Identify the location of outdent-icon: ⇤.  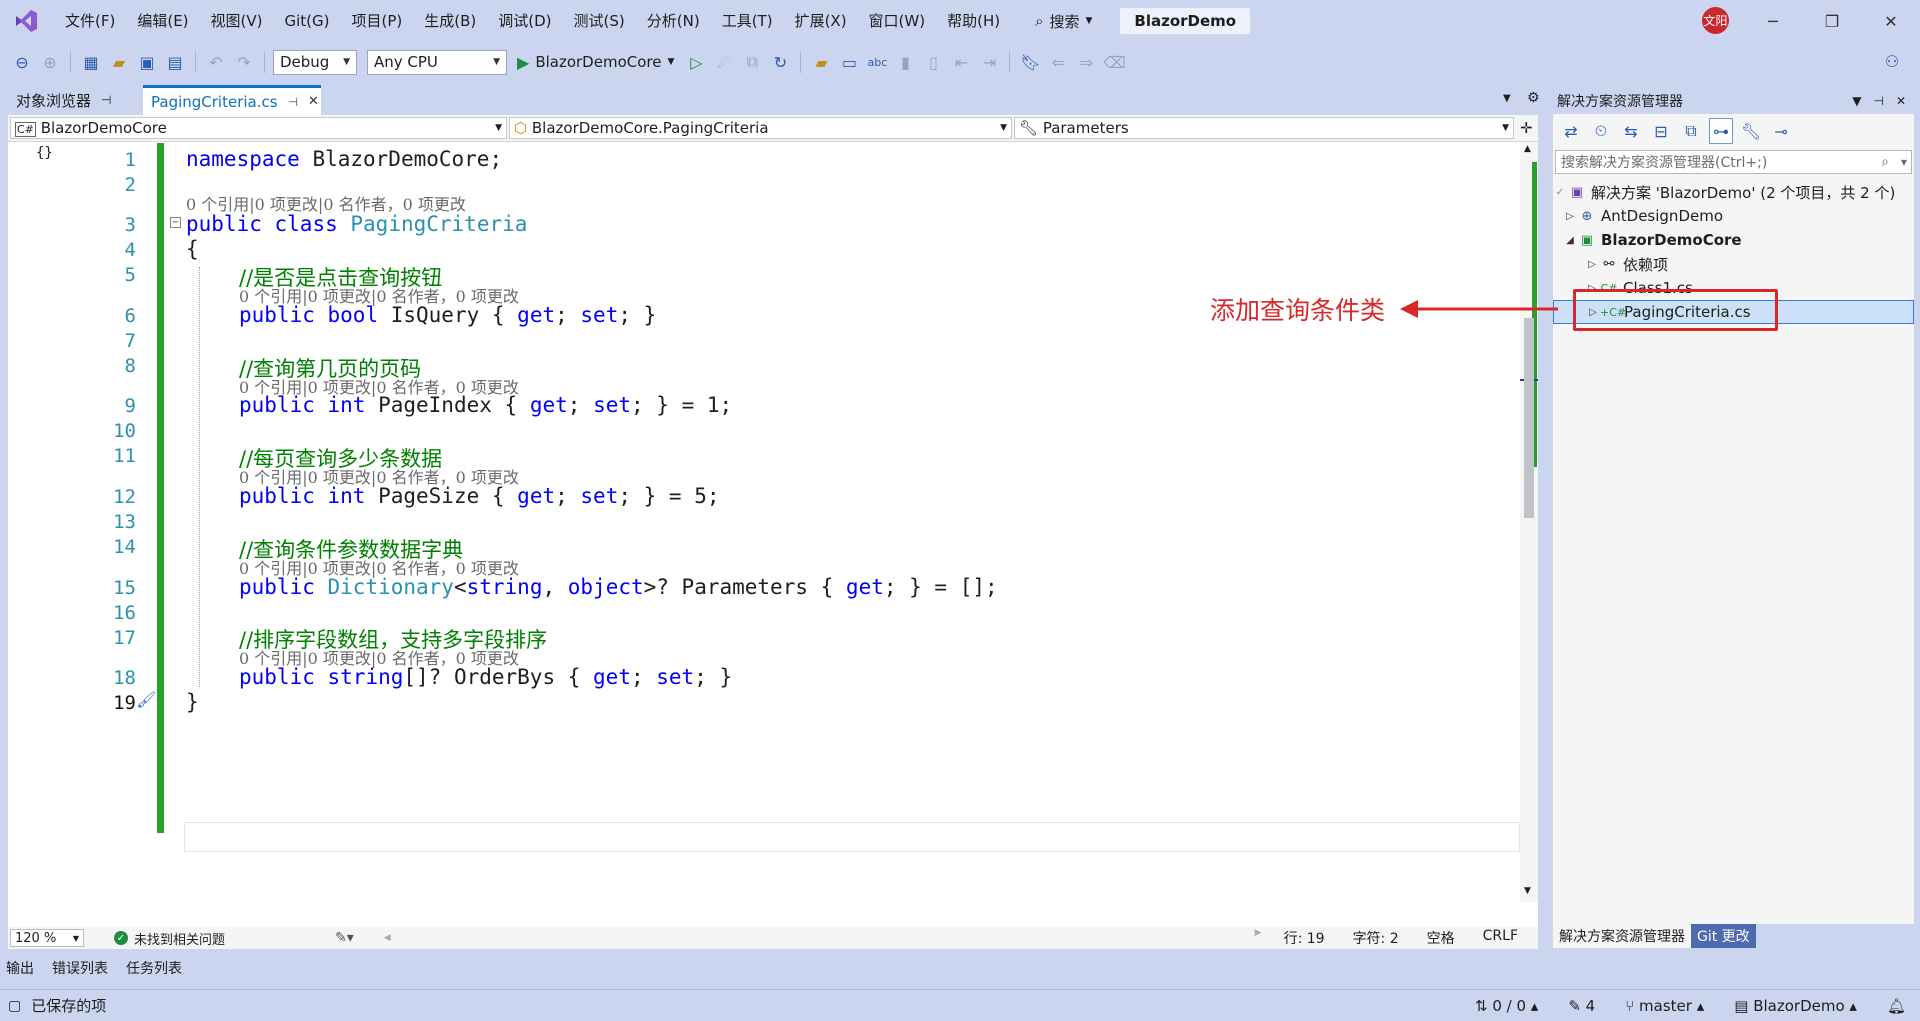
(961, 62).